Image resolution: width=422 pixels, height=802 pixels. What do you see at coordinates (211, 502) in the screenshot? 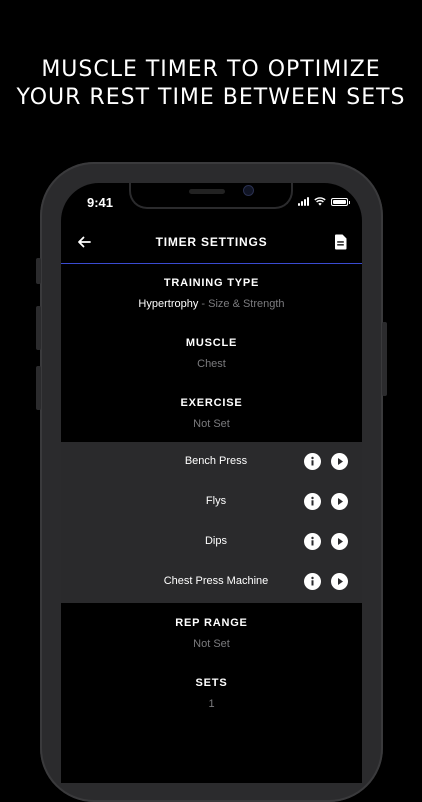
I see `list-item: Flys` at bounding box center [211, 502].